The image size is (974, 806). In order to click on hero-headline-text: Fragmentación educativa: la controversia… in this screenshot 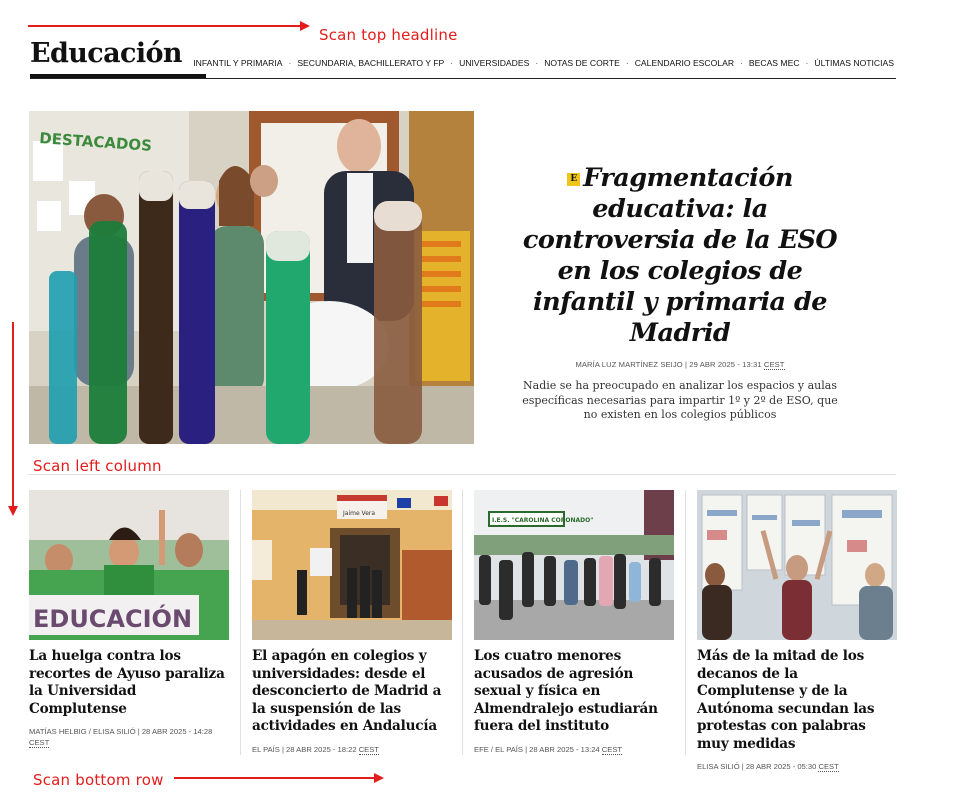, I will do `click(680, 255)`.